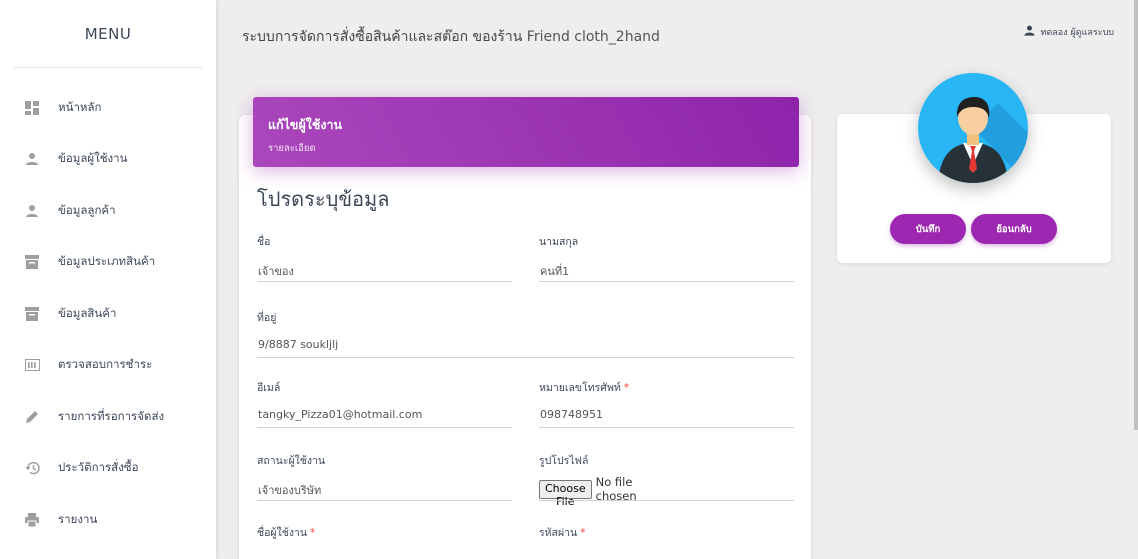 The image size is (1138, 559). What do you see at coordinates (1077, 33) in the screenshot?
I see `user-label: ทดลอง ผู้ดูแลระบบ` at bounding box center [1077, 33].